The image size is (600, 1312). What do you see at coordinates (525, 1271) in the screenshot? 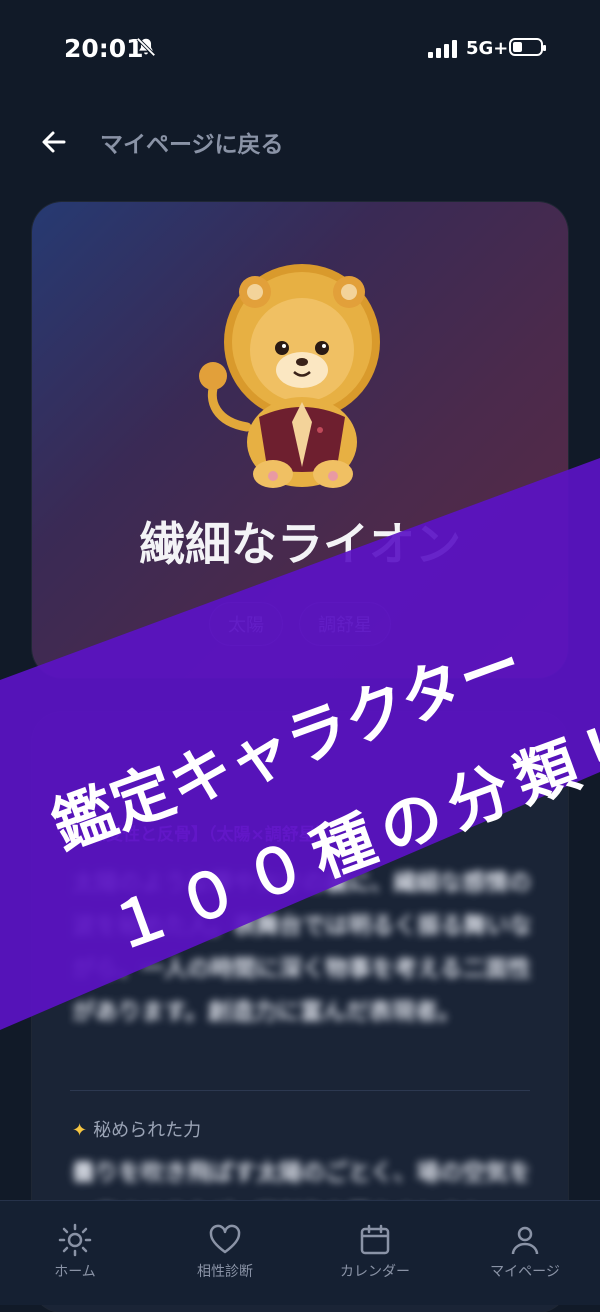
I see `nav-mypage-label: マイページ` at bounding box center [525, 1271].